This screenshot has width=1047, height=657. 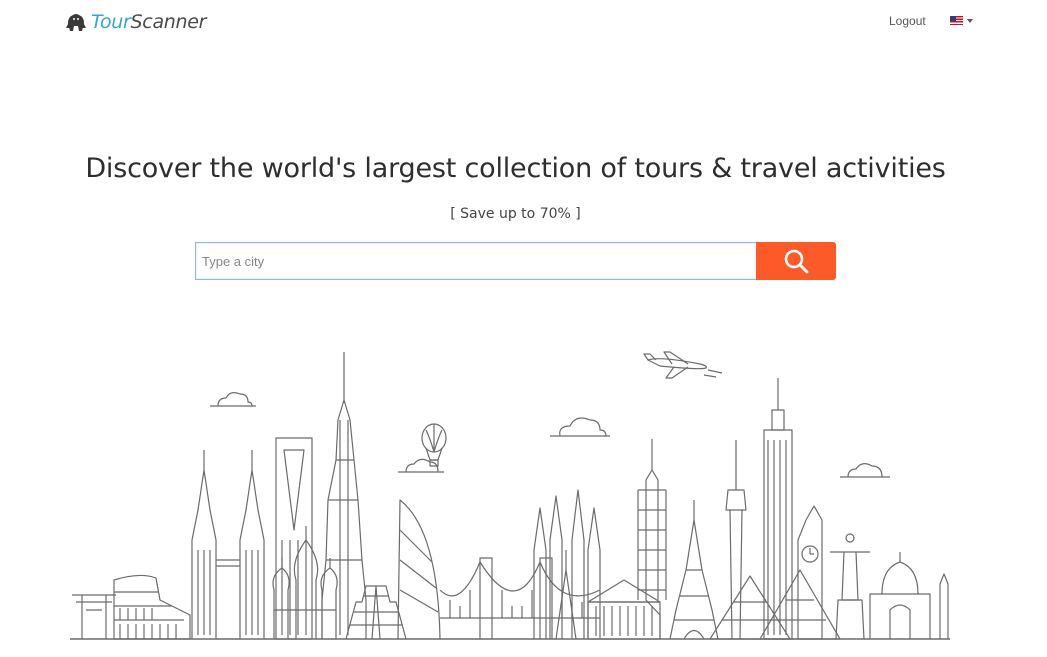 I want to click on city-search-input, so click(x=475, y=261).